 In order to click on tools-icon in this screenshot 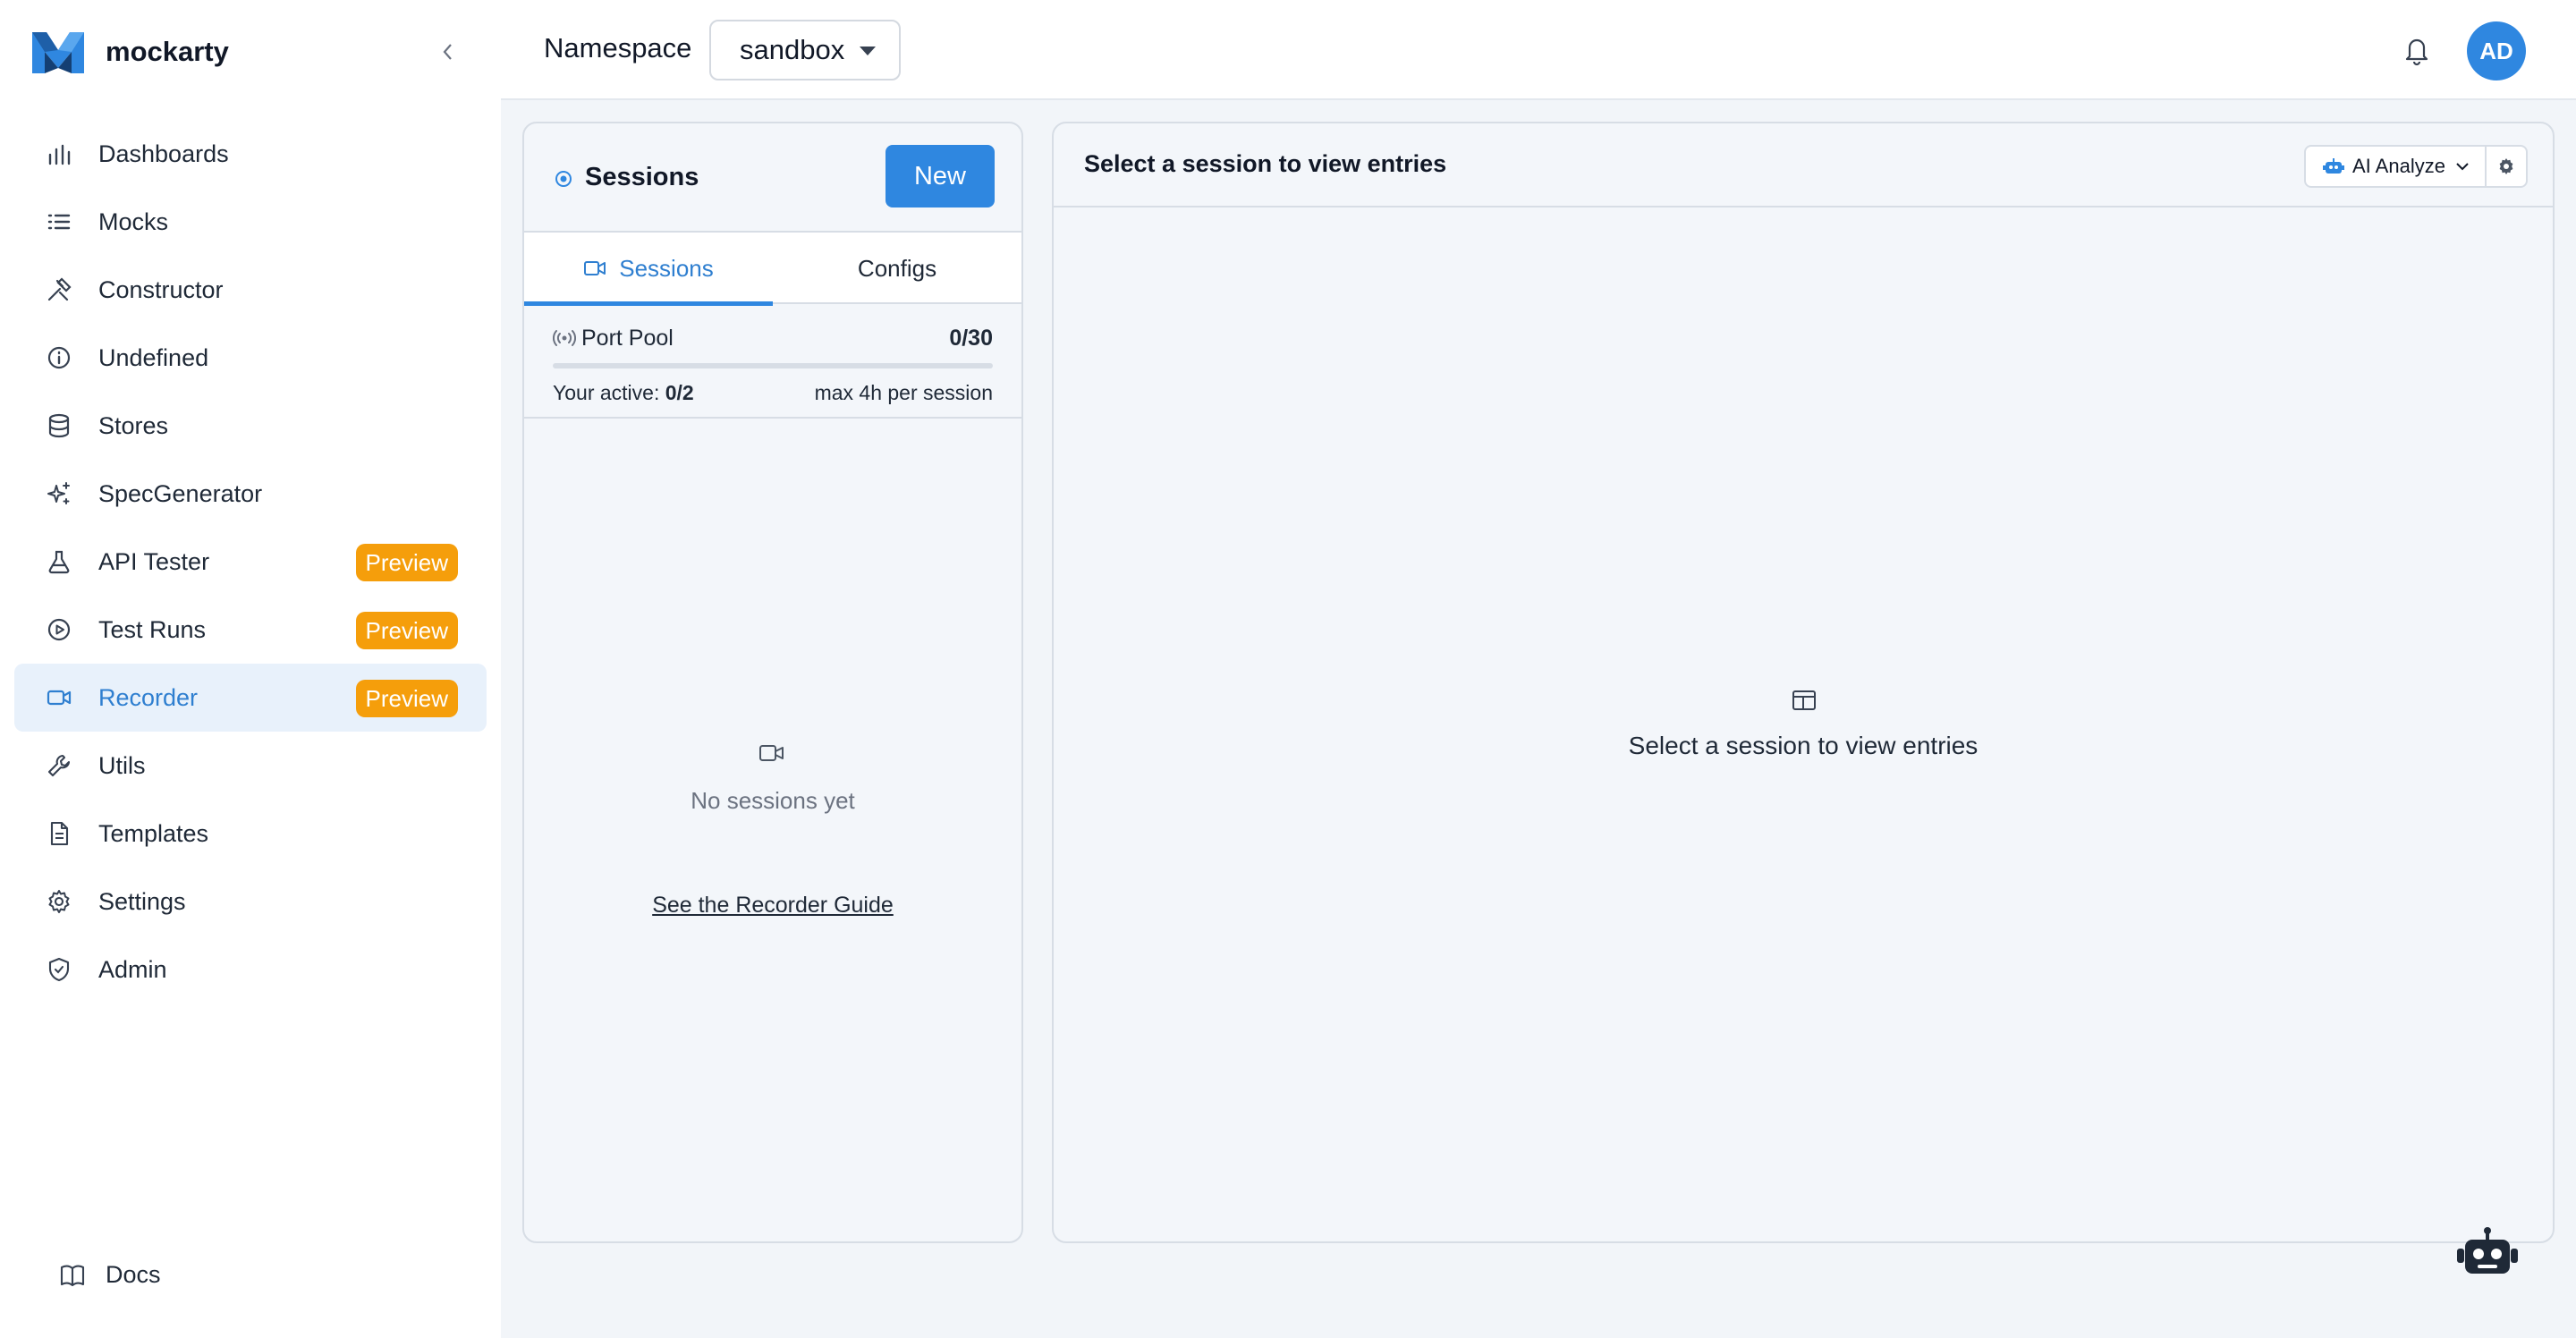, I will do `click(59, 289)`.